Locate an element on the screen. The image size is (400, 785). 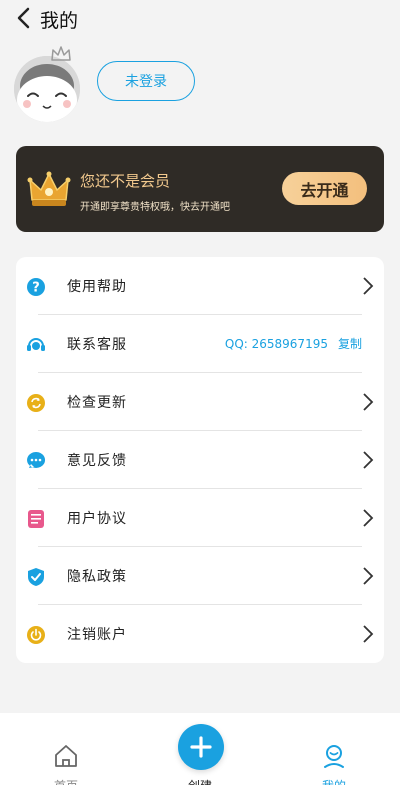
menu-item-user-agreement: 用户协议 is located at coordinates (200, 518).